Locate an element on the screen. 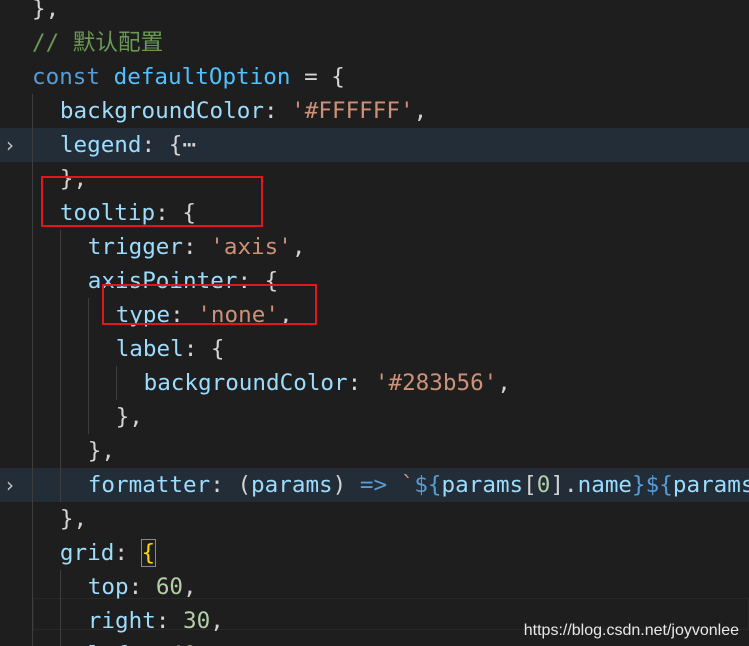  code-line: trigger: 'axis', is located at coordinates (374, 247).